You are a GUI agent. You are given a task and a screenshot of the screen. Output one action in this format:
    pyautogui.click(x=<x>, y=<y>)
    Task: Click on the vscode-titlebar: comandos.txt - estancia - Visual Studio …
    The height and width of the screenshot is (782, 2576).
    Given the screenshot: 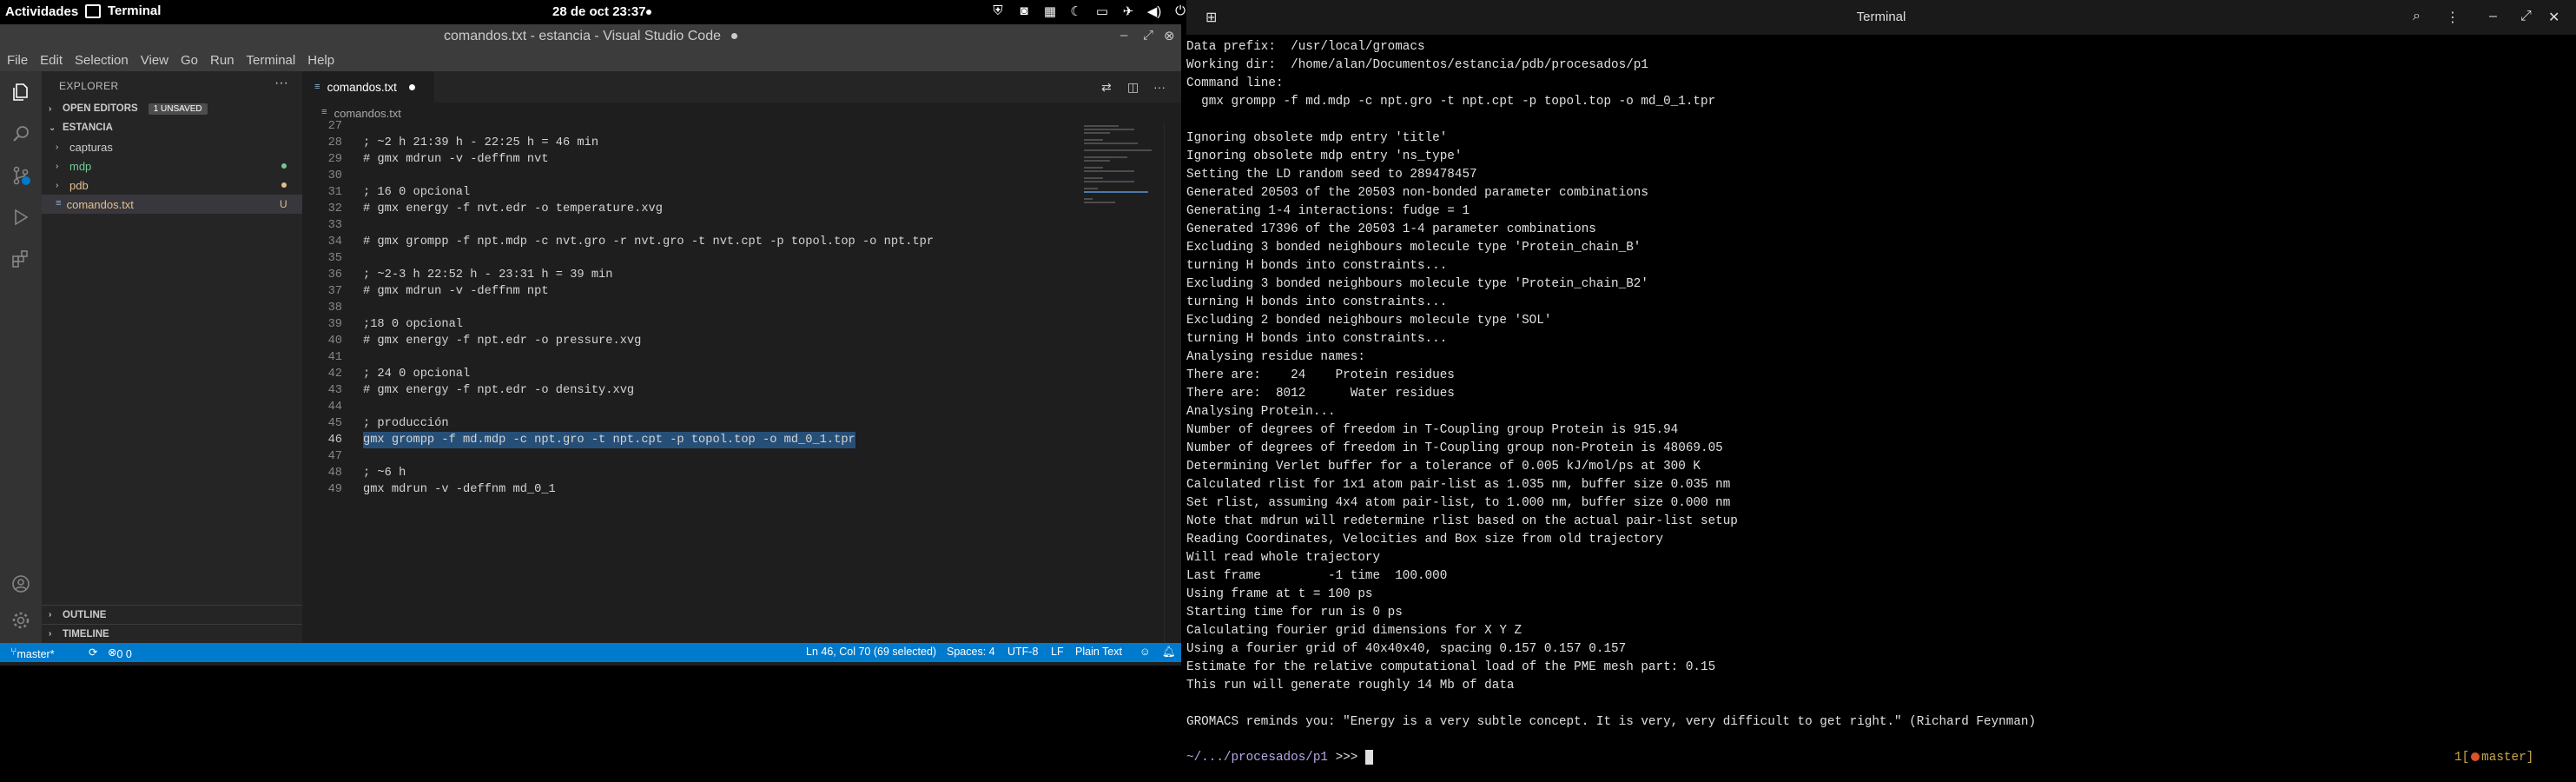 What is the action you would take?
    pyautogui.click(x=590, y=37)
    